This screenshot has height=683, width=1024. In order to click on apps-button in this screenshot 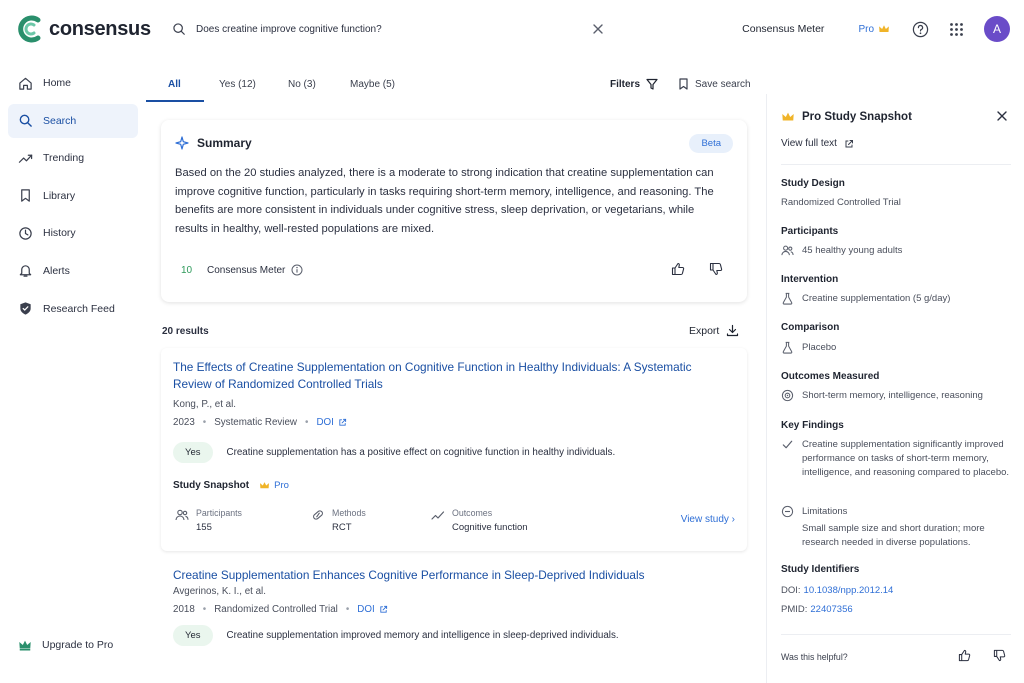, I will do `click(956, 29)`.